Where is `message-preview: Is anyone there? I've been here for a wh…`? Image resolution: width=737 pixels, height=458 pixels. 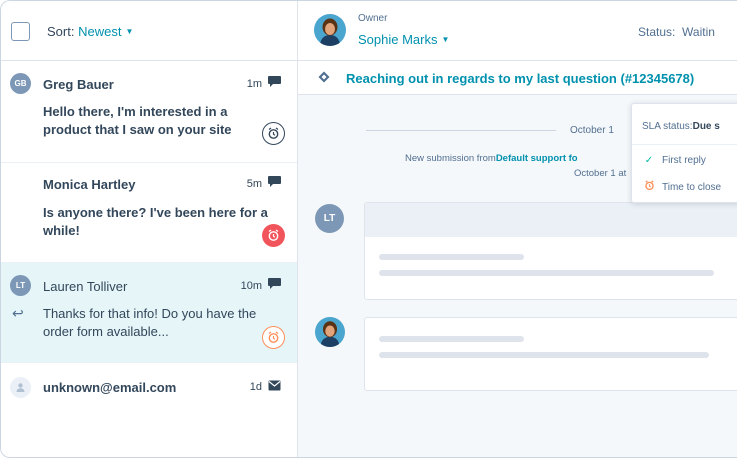 message-preview: Is anyone there? I've been here for a wh… is located at coordinates (155, 221).